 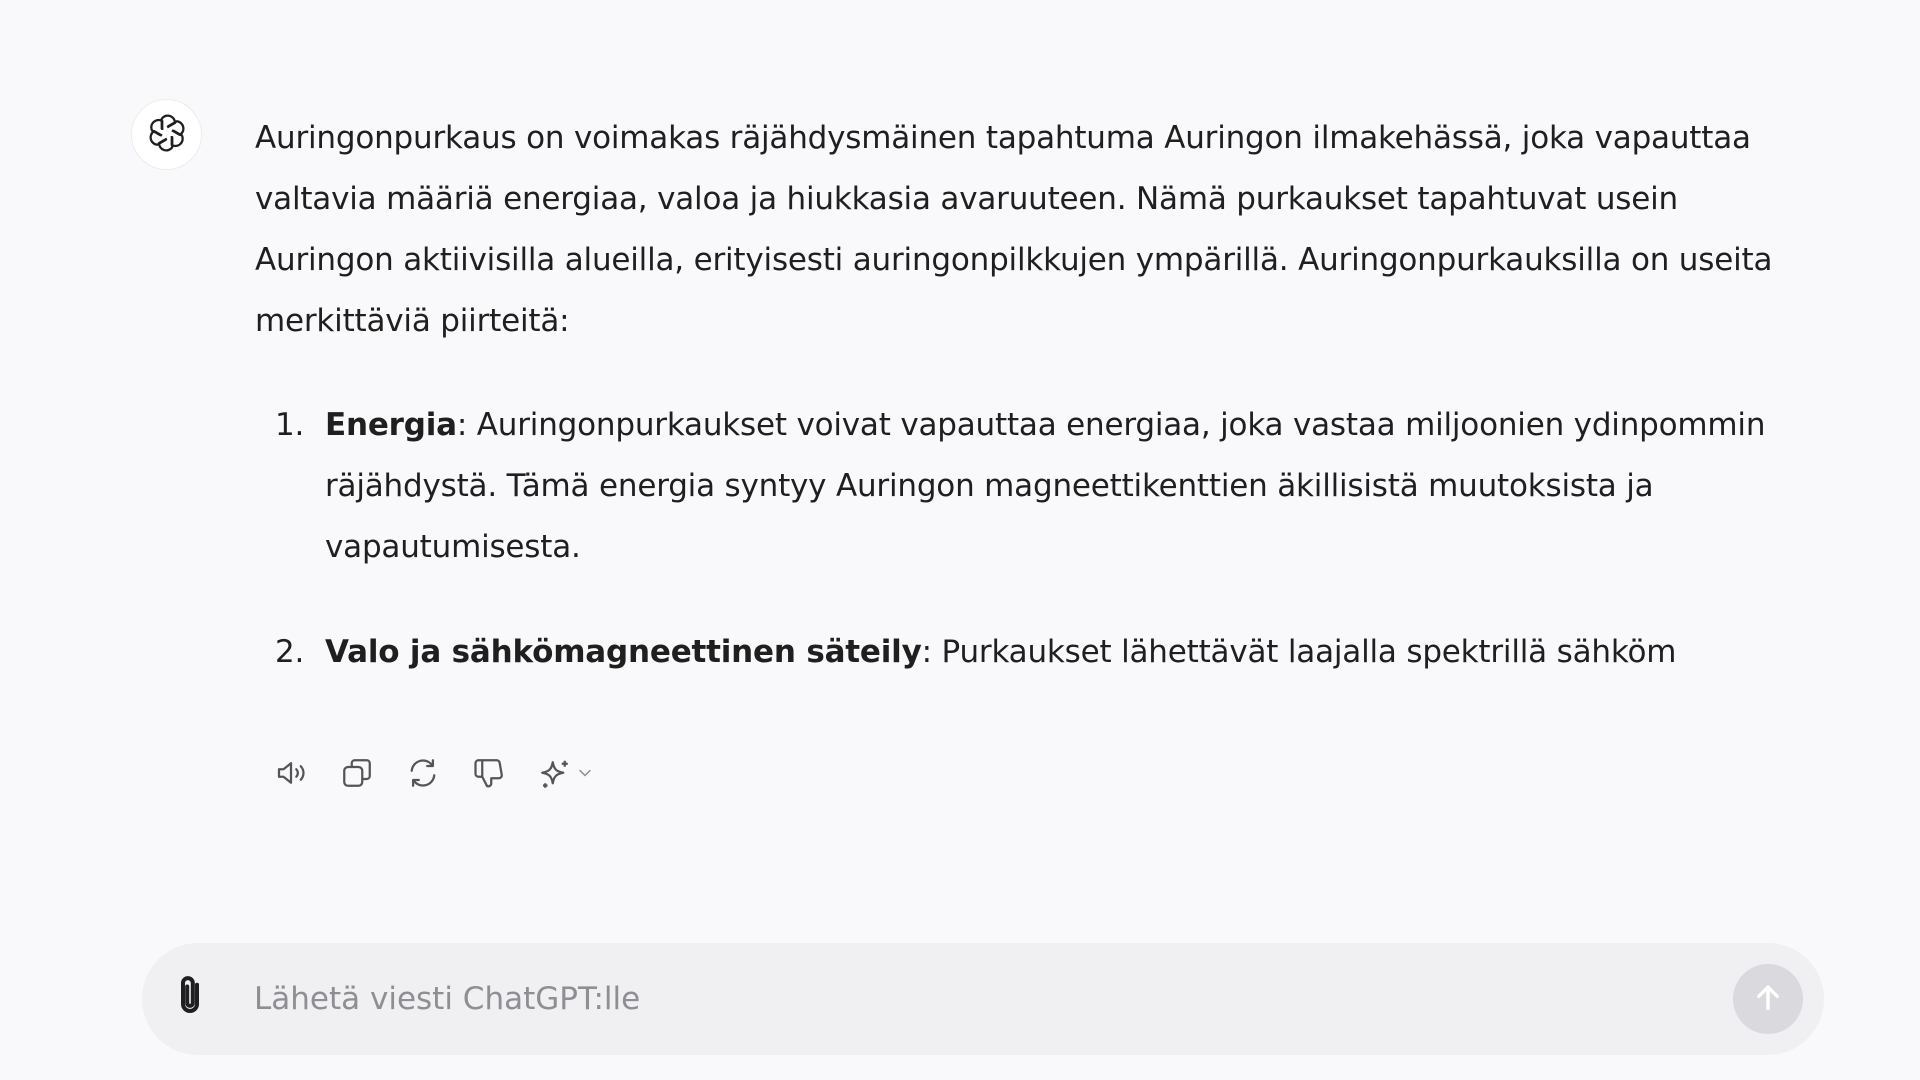 I want to click on send-button, so click(x=1768, y=999).